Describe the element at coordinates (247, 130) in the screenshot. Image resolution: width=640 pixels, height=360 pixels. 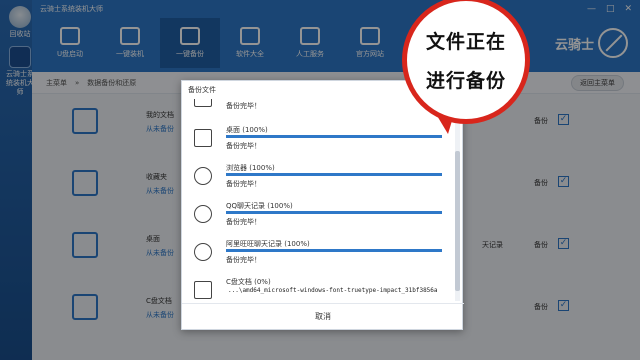
I see `item-name: 桌面 (100%)` at that location.